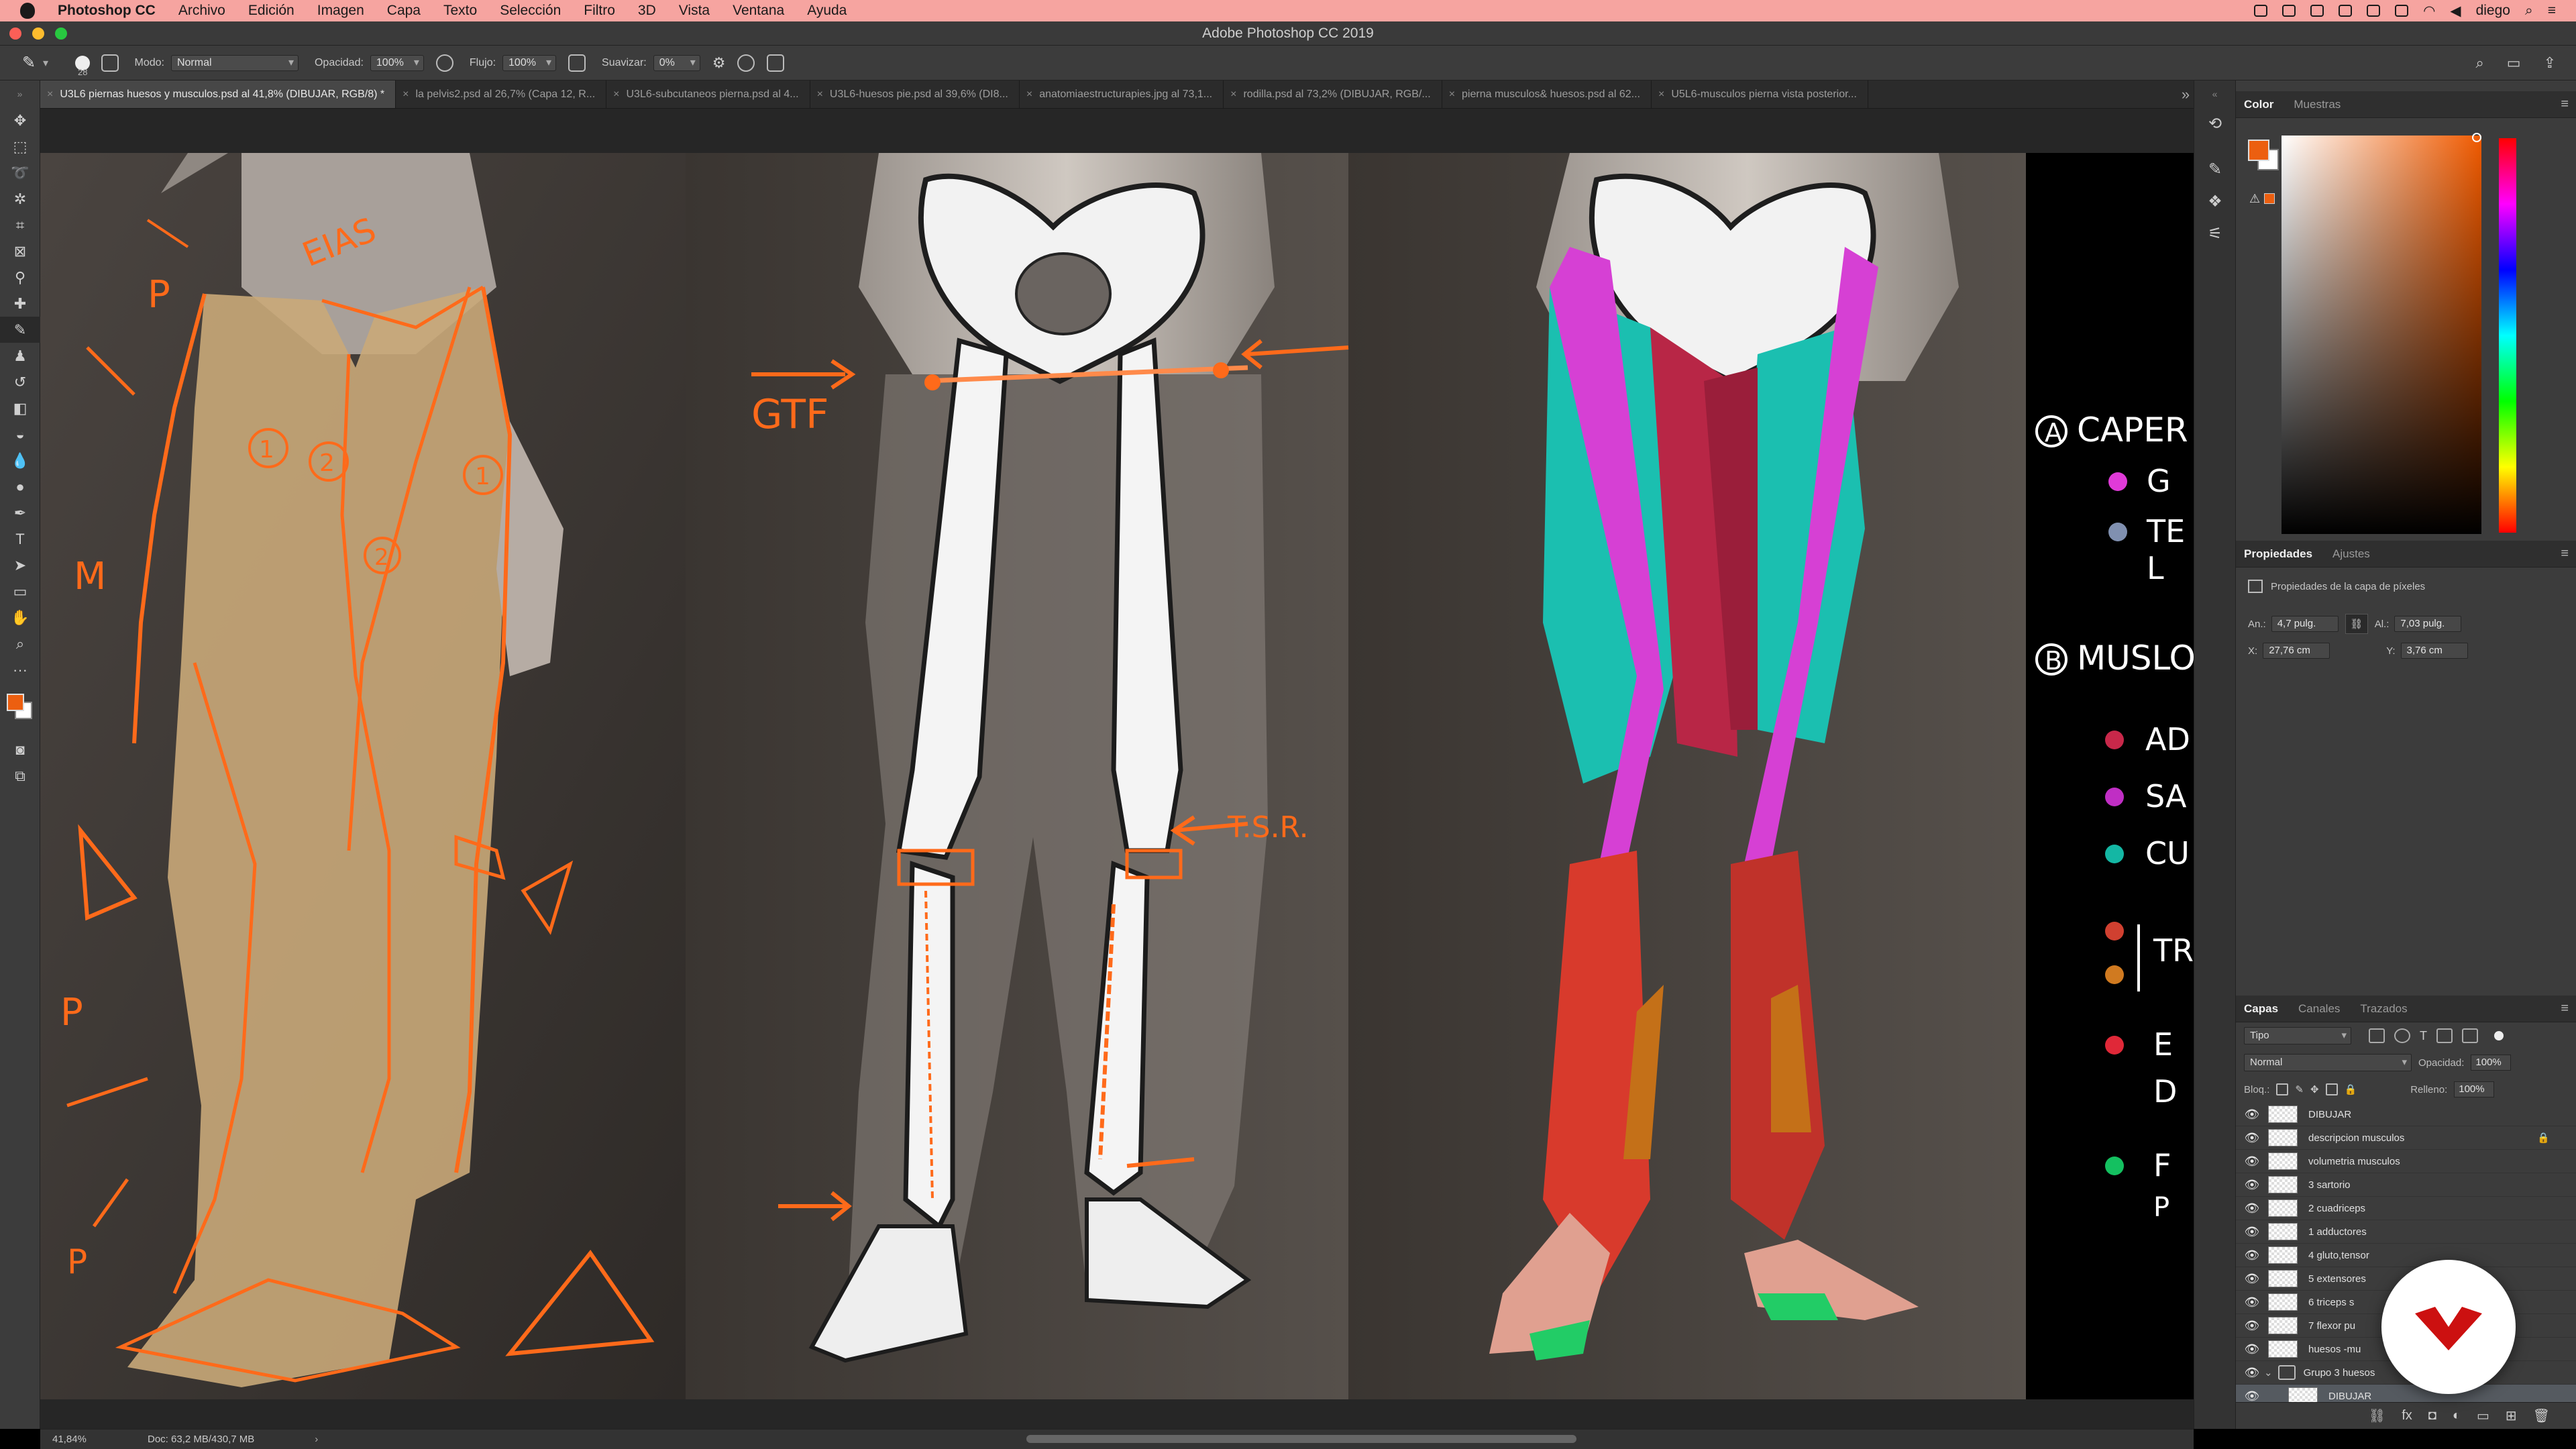 The image size is (2576, 1449). What do you see at coordinates (107, 11) in the screenshot?
I see `app-menu: Photoshop CC` at bounding box center [107, 11].